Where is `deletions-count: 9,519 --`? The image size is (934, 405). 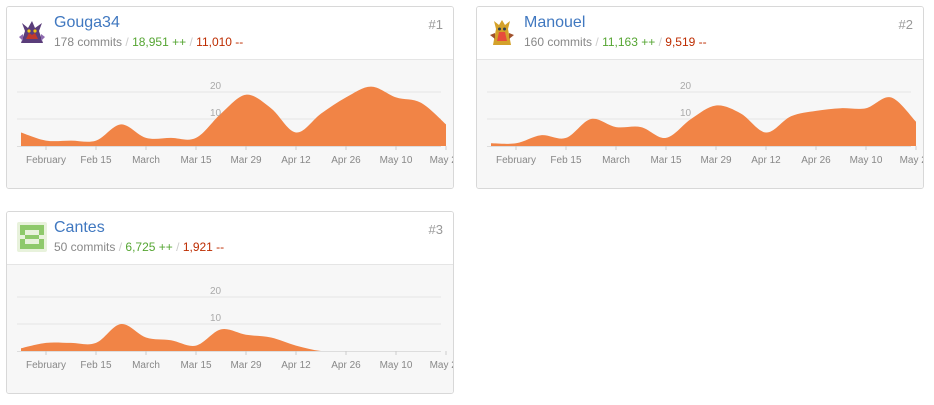
deletions-count: 9,519 -- is located at coordinates (686, 42).